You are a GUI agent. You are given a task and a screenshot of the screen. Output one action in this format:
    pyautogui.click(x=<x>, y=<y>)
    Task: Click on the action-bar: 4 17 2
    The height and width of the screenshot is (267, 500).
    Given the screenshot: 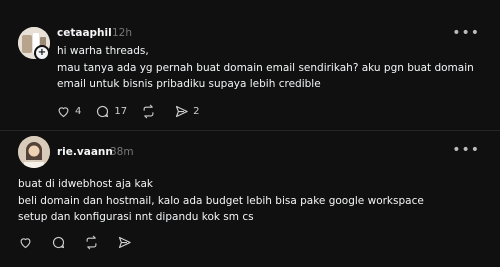 What is the action you would take?
    pyautogui.click(x=134, y=111)
    